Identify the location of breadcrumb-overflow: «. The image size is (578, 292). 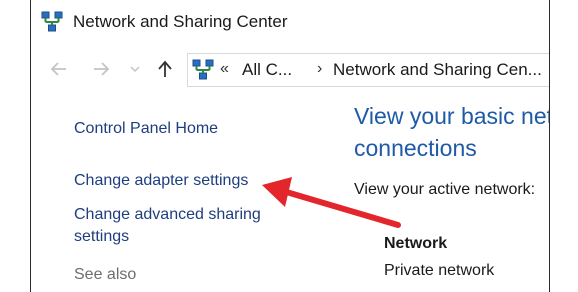
(224, 69).